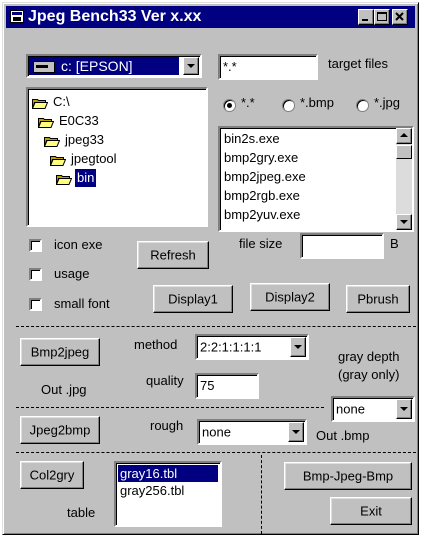 The width and height of the screenshot is (421, 537). I want to click on bmp2jpeg-button-label: Bmp2jpeg, so click(60, 352).